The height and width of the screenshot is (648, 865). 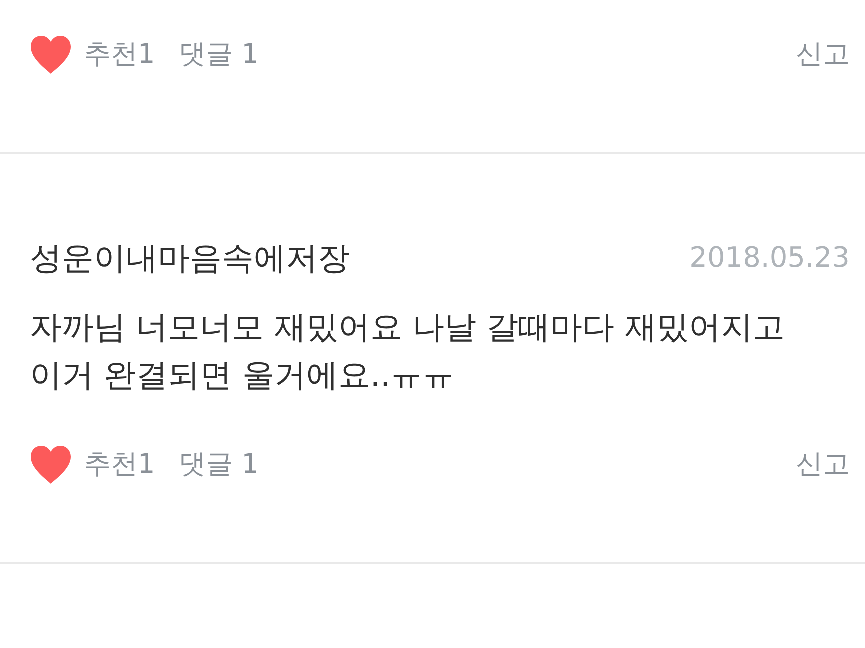 What do you see at coordinates (190, 258) in the screenshot?
I see `author-name: 성운이내마음속에저장` at bounding box center [190, 258].